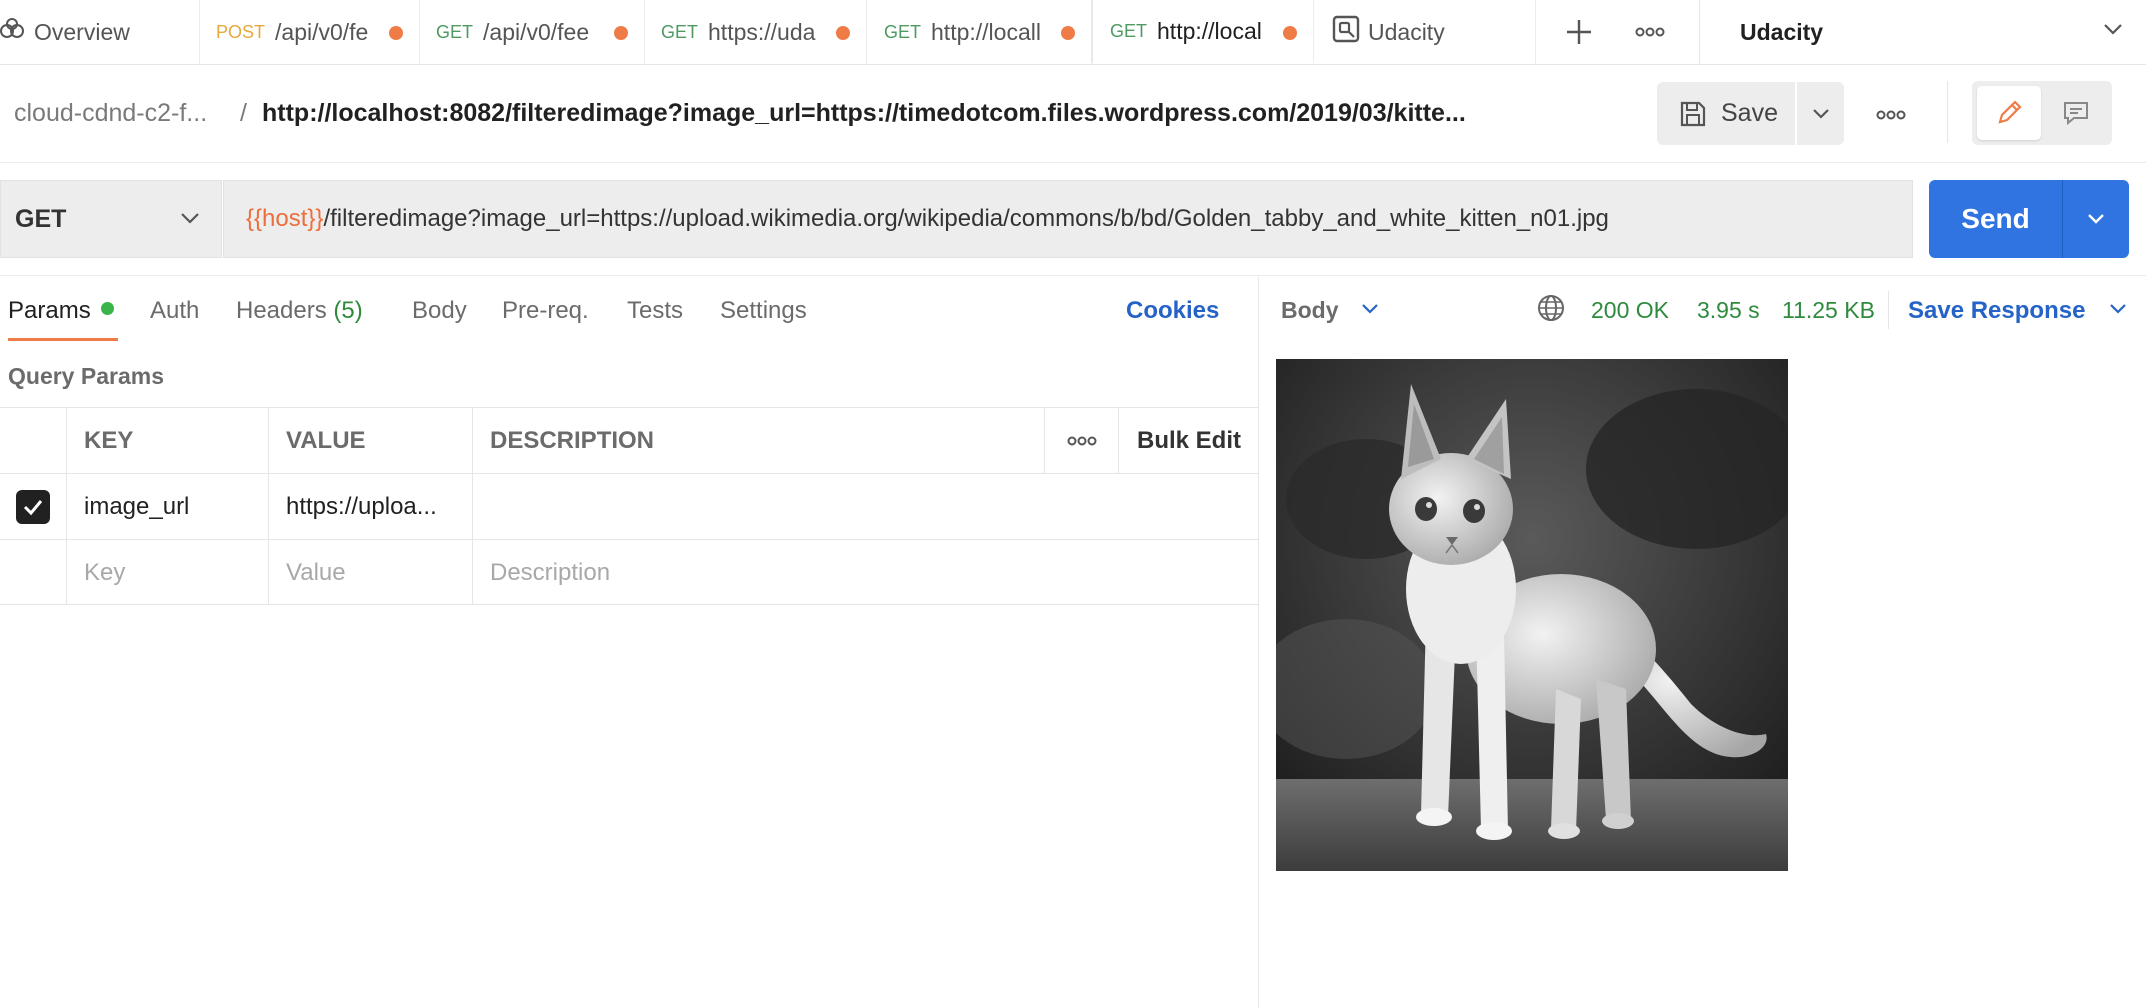  I want to click on save-group: Save, so click(1750, 113).